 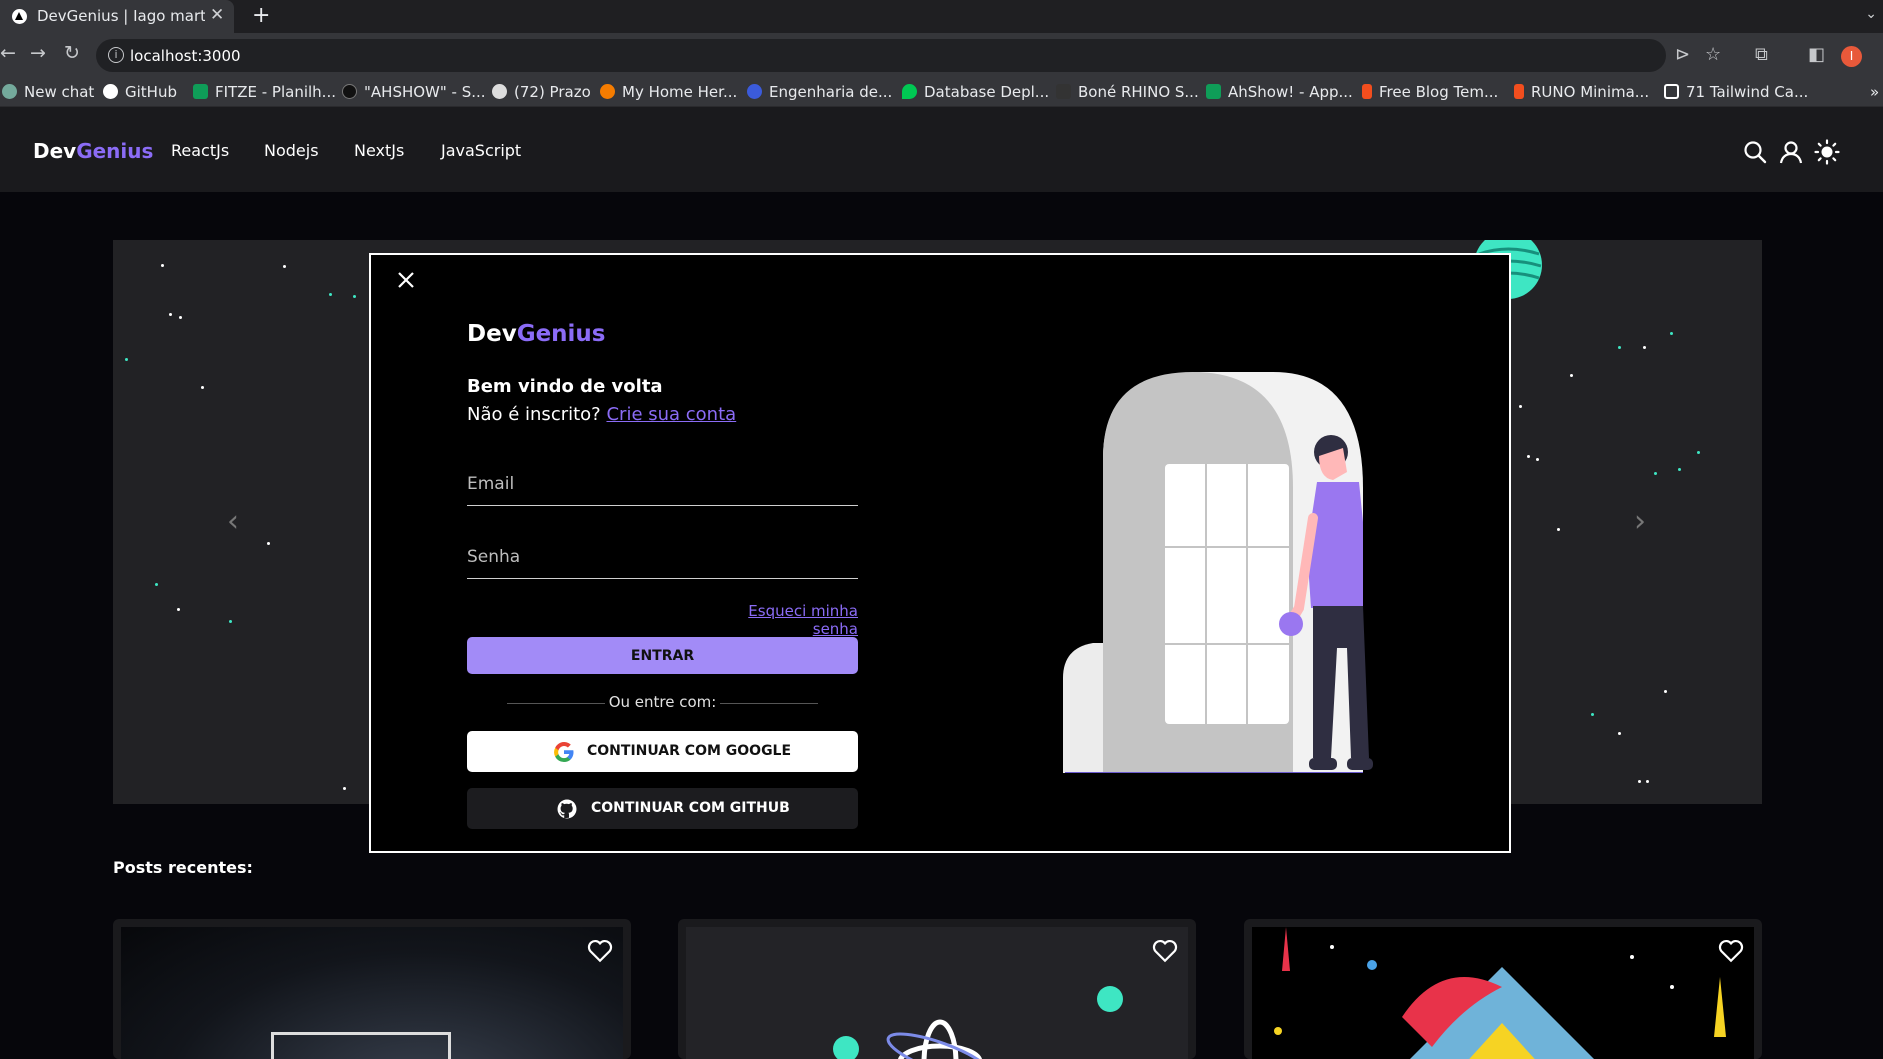 What do you see at coordinates (564, 752) in the screenshot?
I see `google-icon` at bounding box center [564, 752].